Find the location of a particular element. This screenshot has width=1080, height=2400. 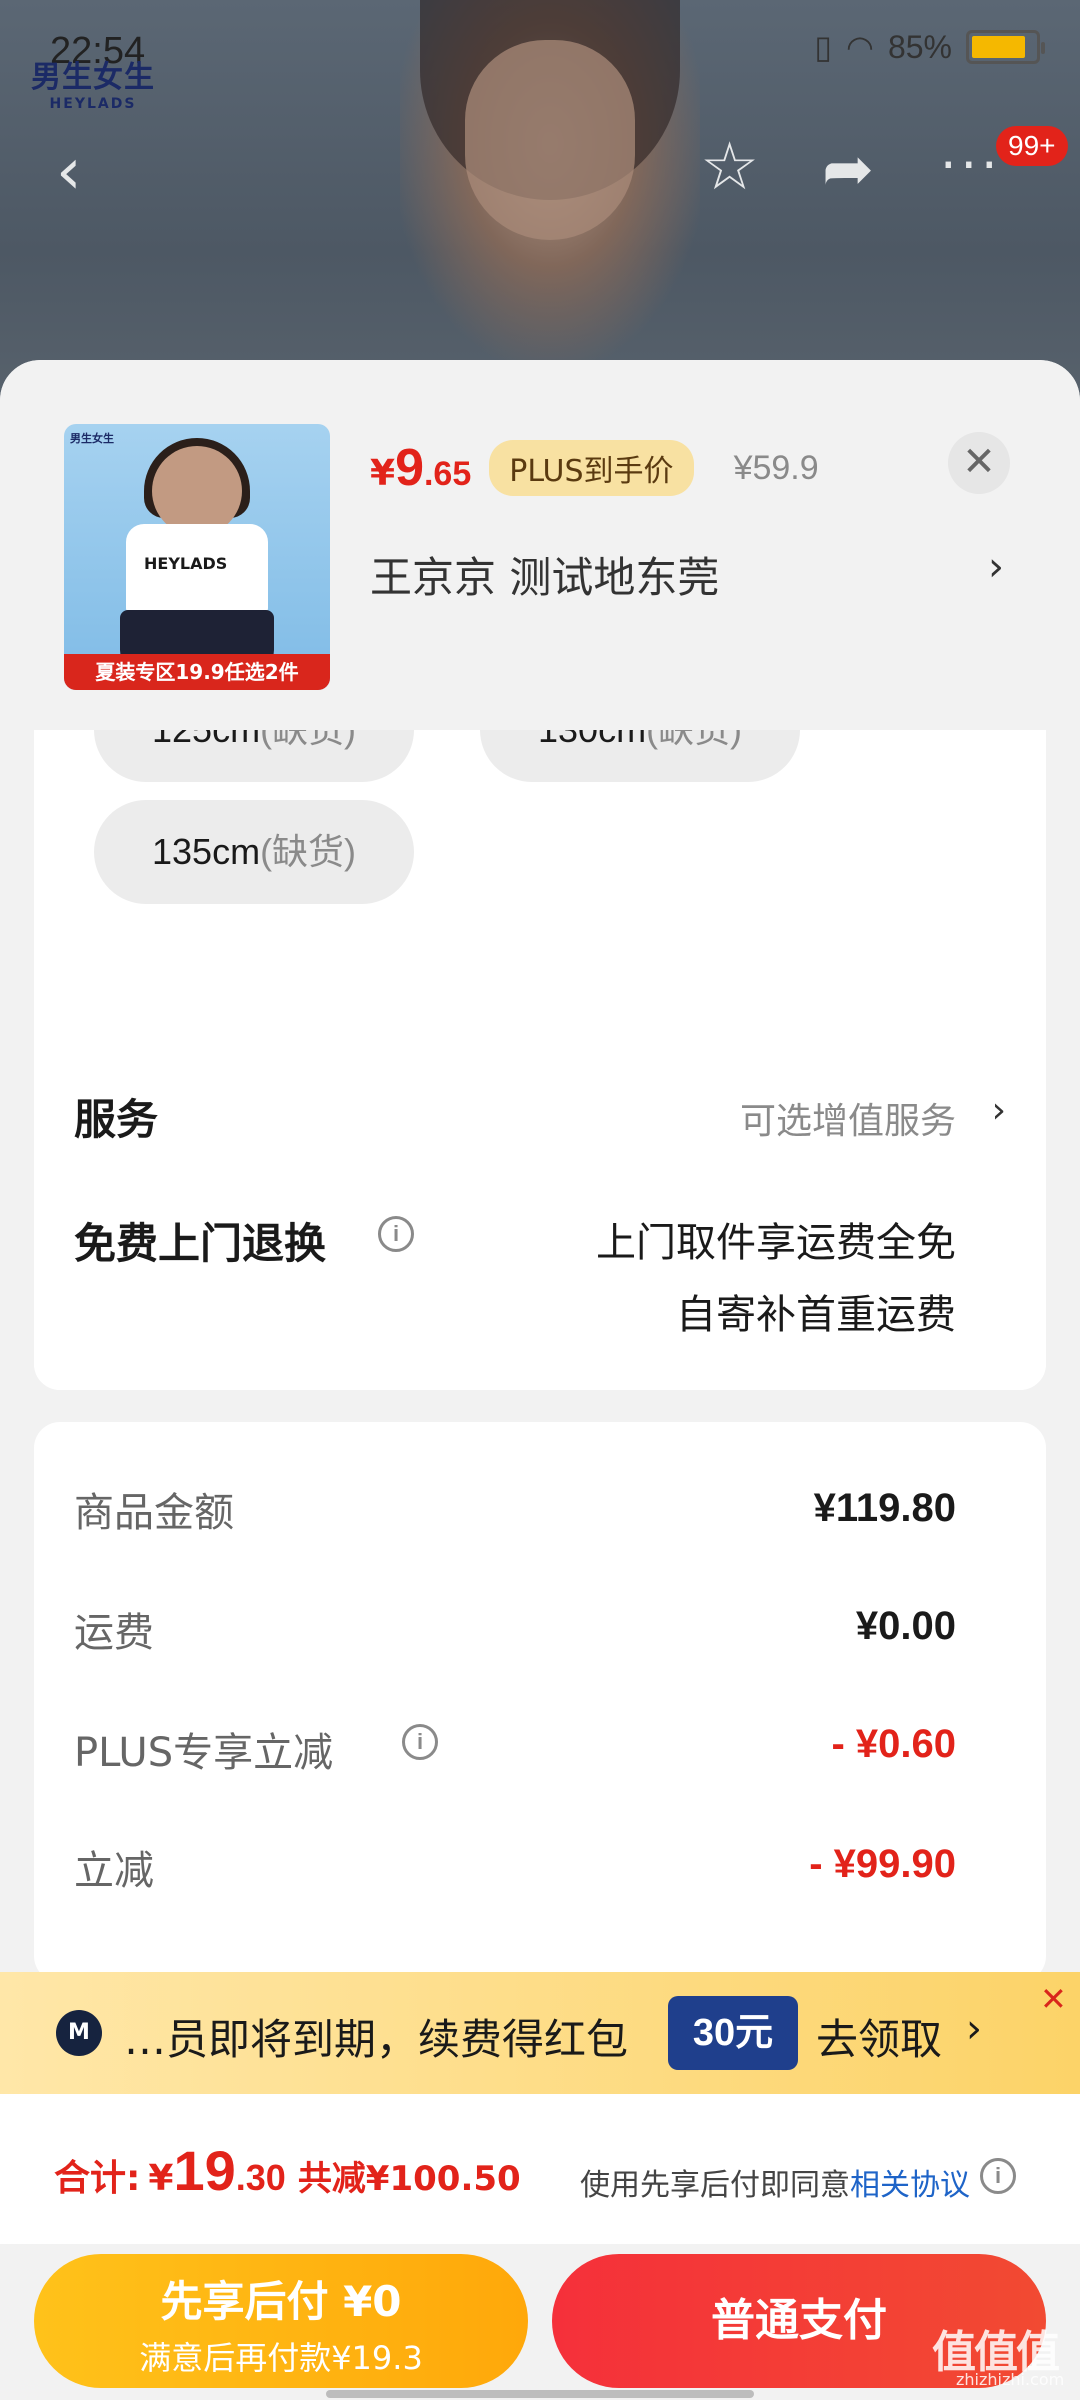

brand-name-cn: 男生女生 is located at coordinates (93, 77).